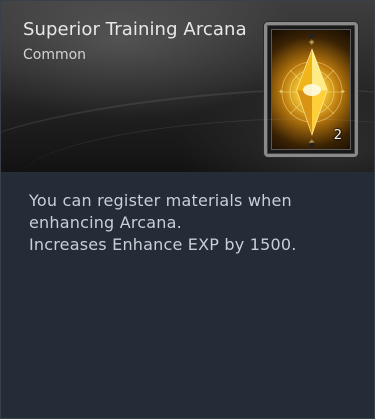  I want to click on stack-count: 2, so click(337, 135).